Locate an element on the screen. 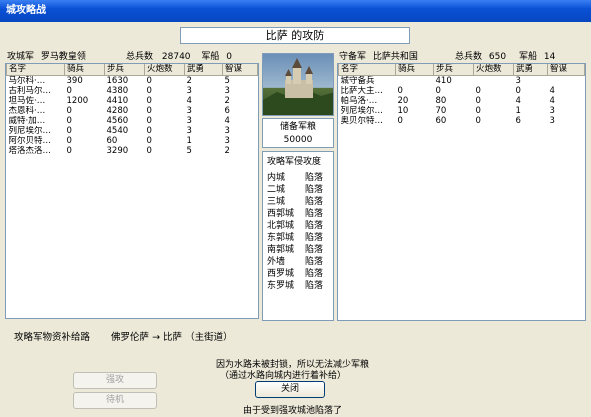  supply-route-label: 攻略军物资补给路 is located at coordinates (52, 337).